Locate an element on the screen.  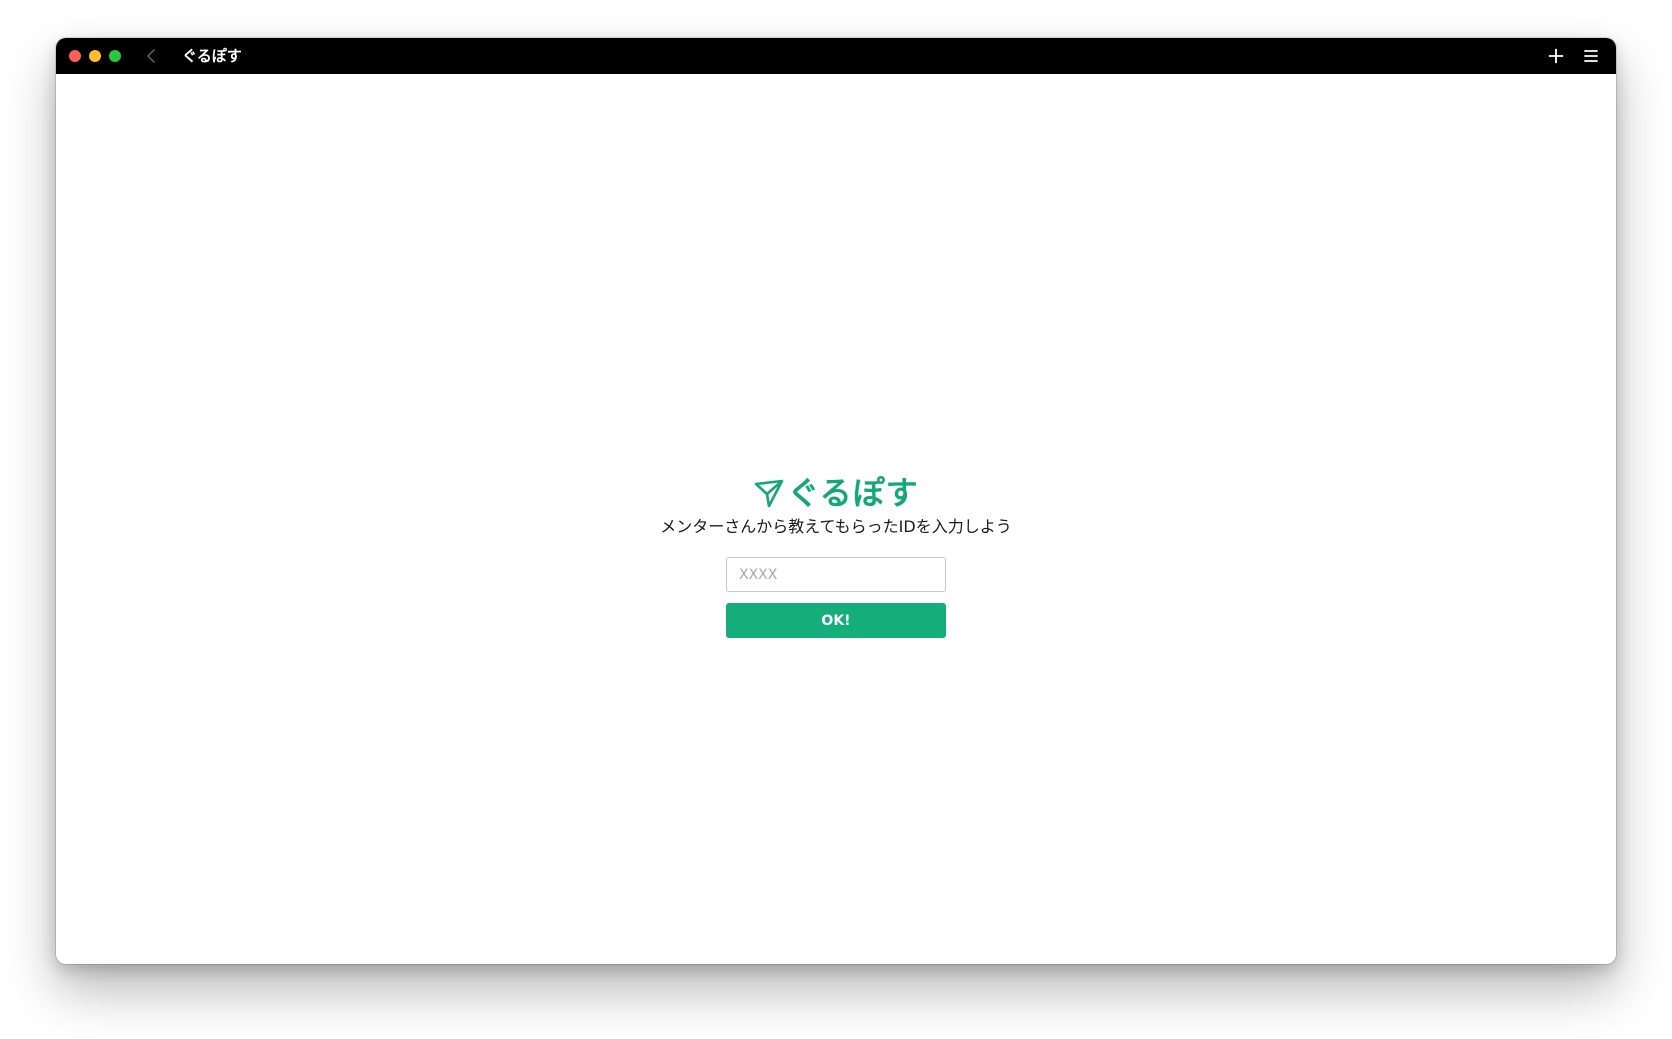
back-button is located at coordinates (152, 56).